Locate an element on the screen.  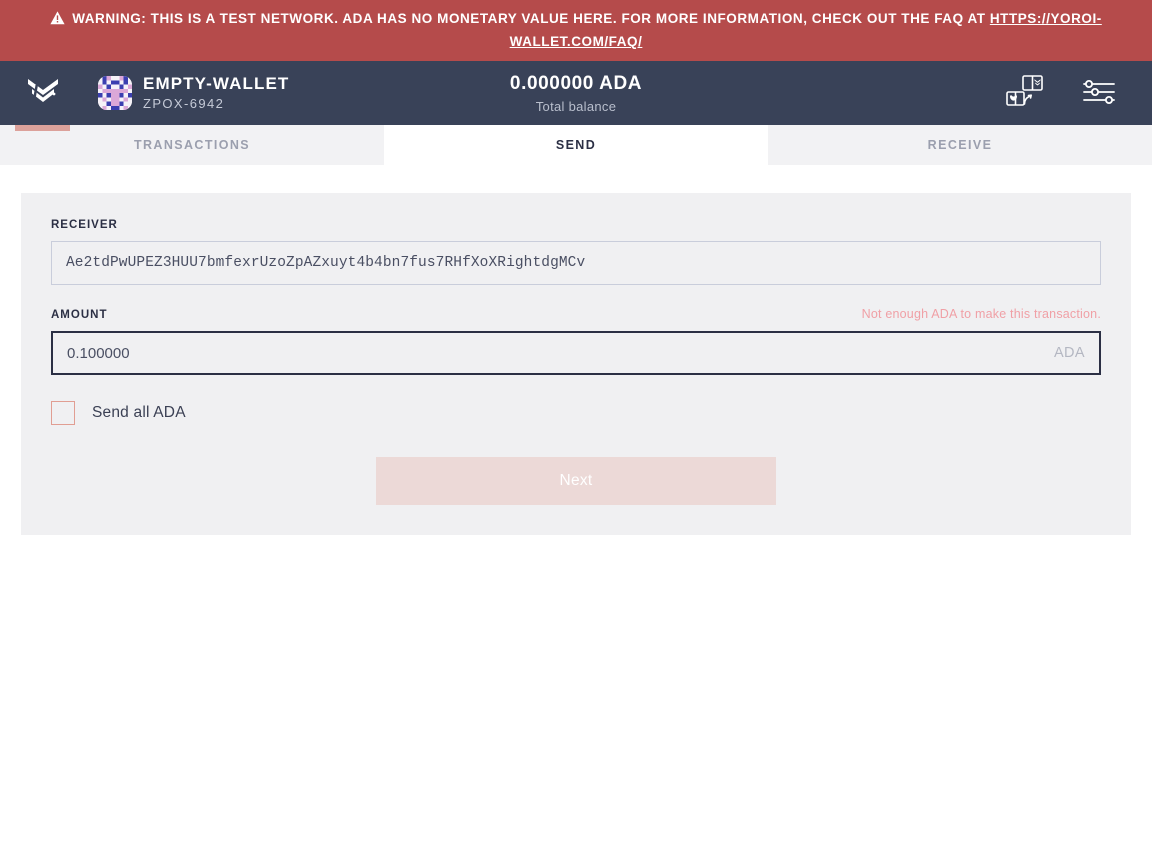
receiver-label: Receiver is located at coordinates (84, 225).